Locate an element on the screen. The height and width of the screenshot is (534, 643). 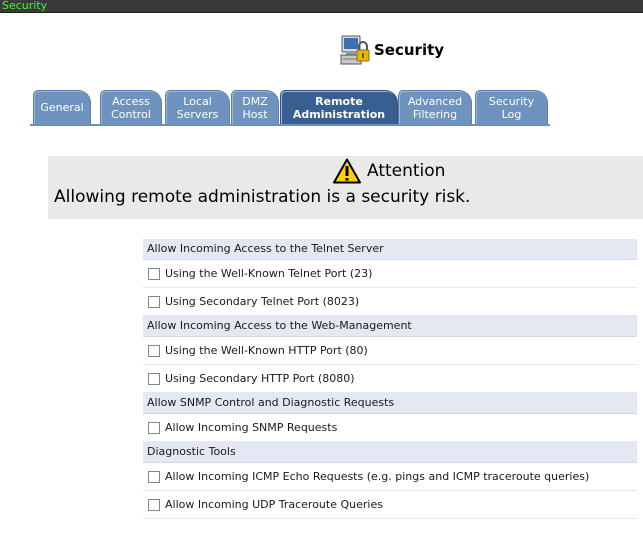
tab-general: General is located at coordinates (62, 107).